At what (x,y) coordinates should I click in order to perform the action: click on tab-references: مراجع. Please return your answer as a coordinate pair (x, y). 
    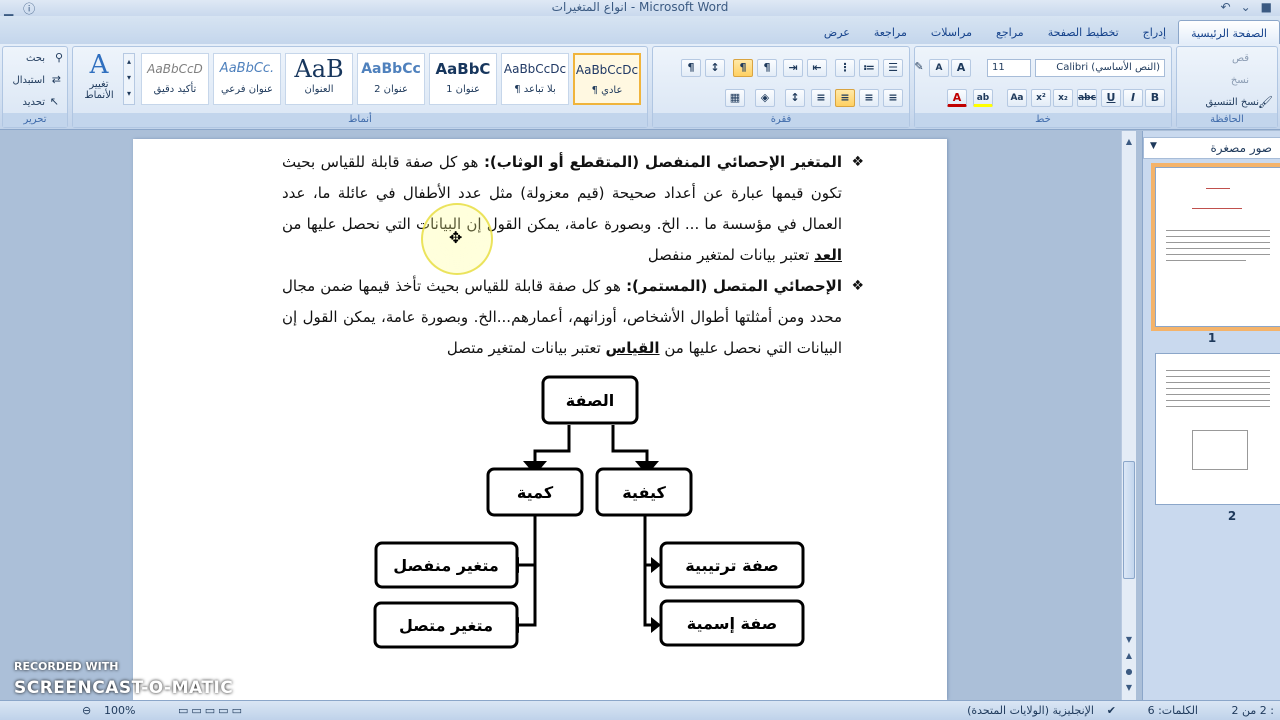
    Looking at the image, I should click on (1010, 32).